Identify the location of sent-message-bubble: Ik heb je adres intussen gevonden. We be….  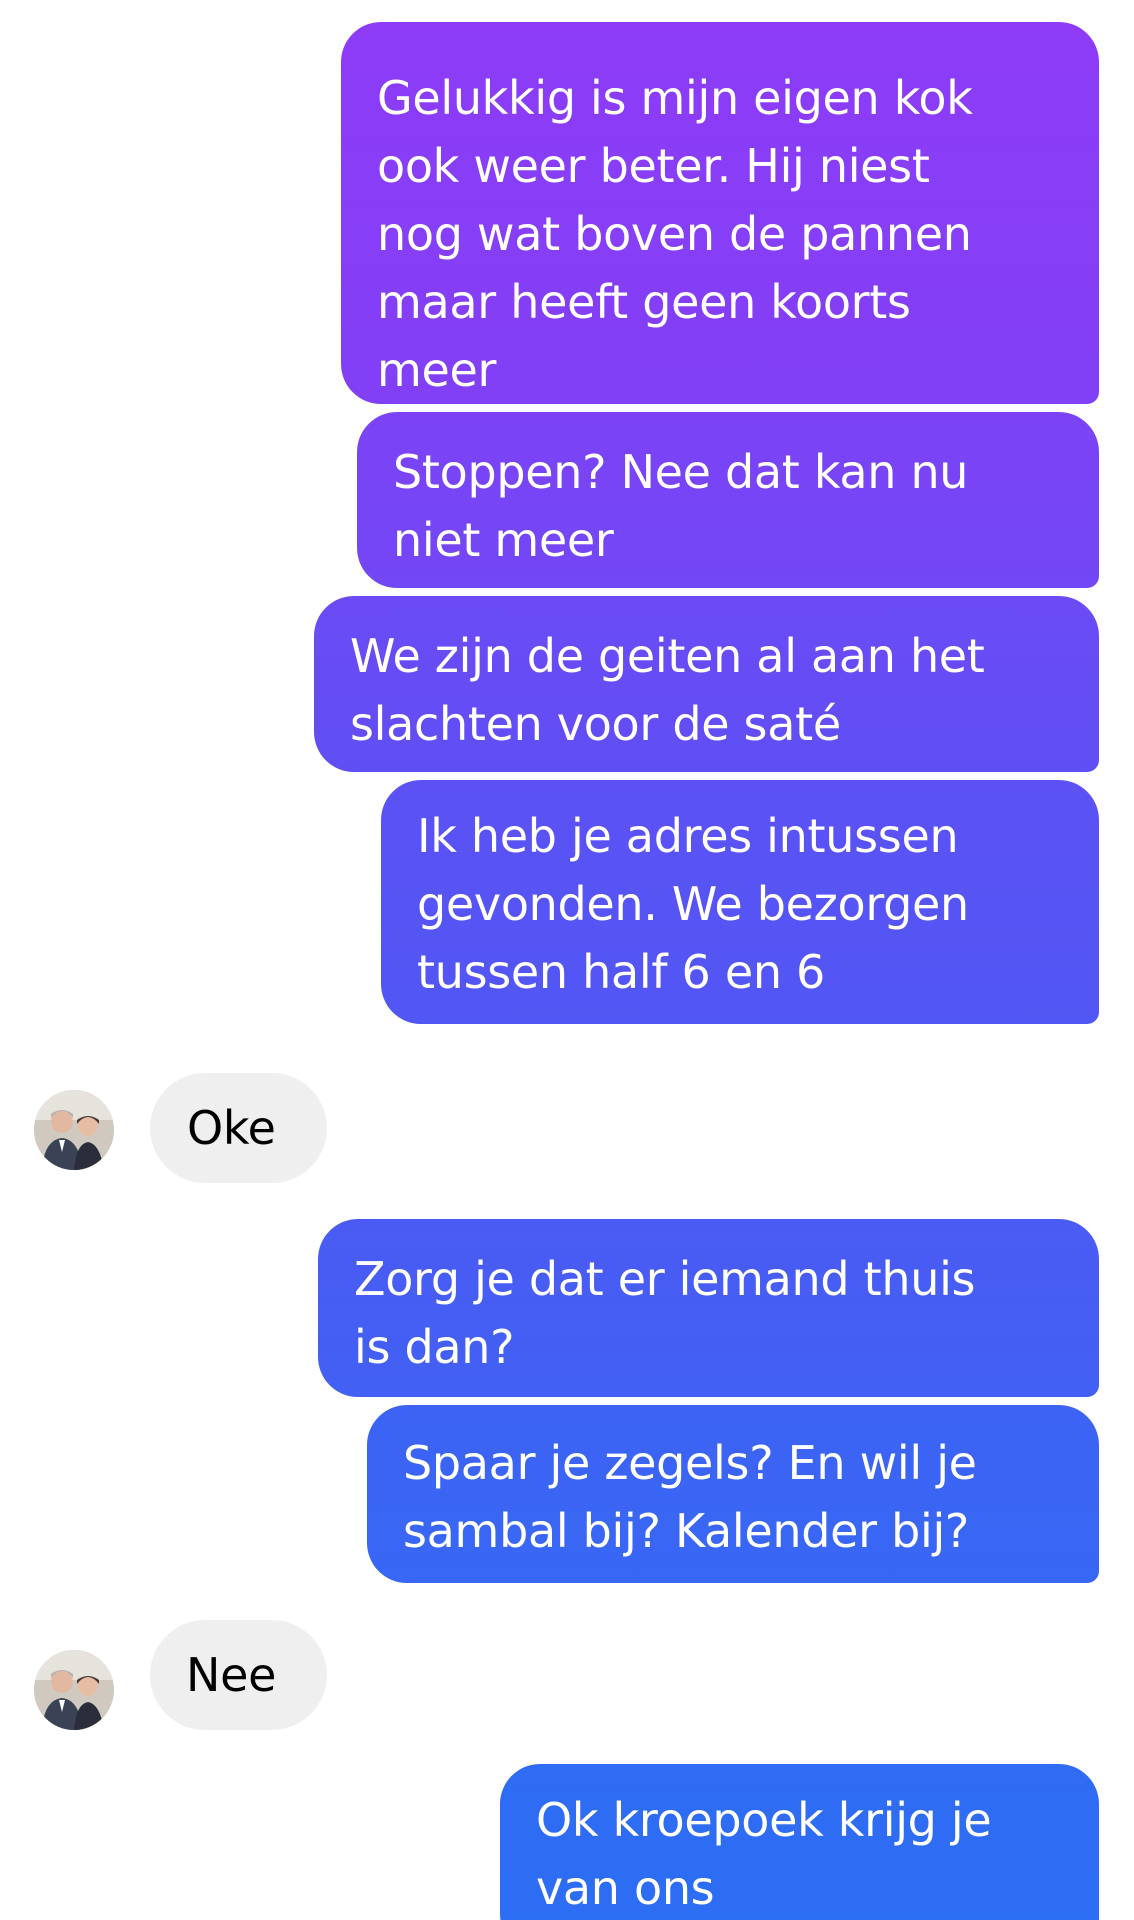
(740, 902).